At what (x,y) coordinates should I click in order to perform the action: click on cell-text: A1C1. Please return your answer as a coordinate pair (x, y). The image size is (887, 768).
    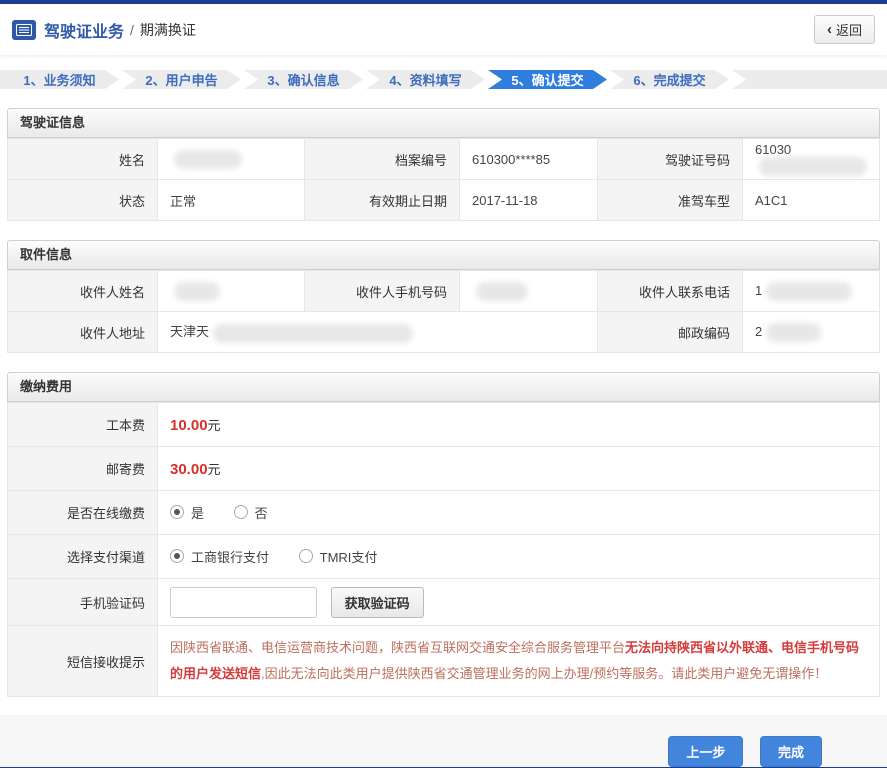
    Looking at the image, I should click on (771, 200).